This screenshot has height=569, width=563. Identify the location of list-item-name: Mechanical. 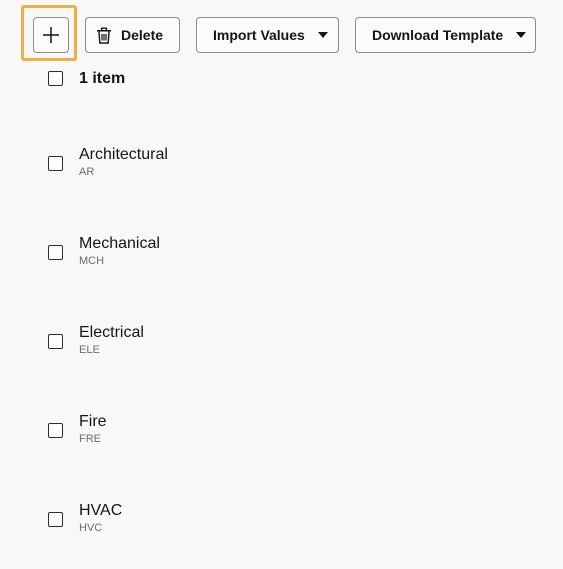
(119, 243).